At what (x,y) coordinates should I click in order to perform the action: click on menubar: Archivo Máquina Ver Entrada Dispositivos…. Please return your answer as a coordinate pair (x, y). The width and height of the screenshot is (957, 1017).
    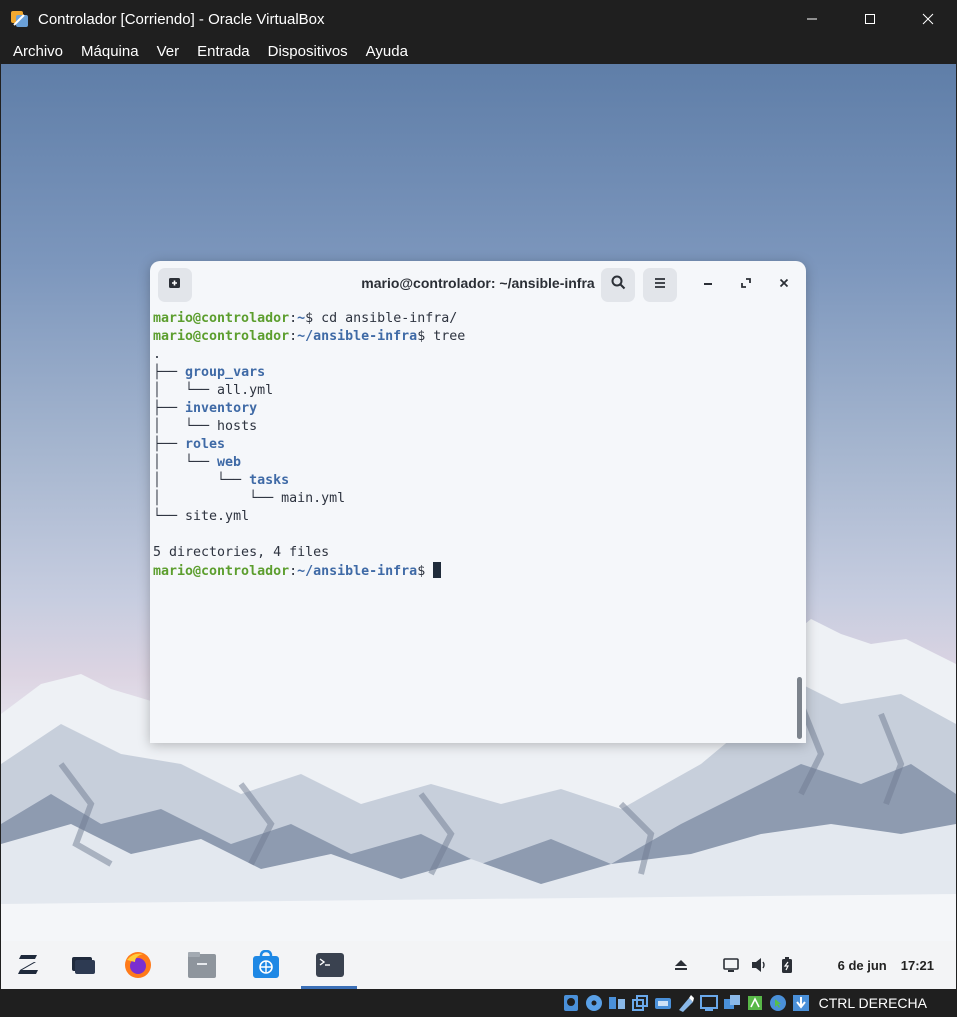
    Looking at the image, I should click on (478, 51).